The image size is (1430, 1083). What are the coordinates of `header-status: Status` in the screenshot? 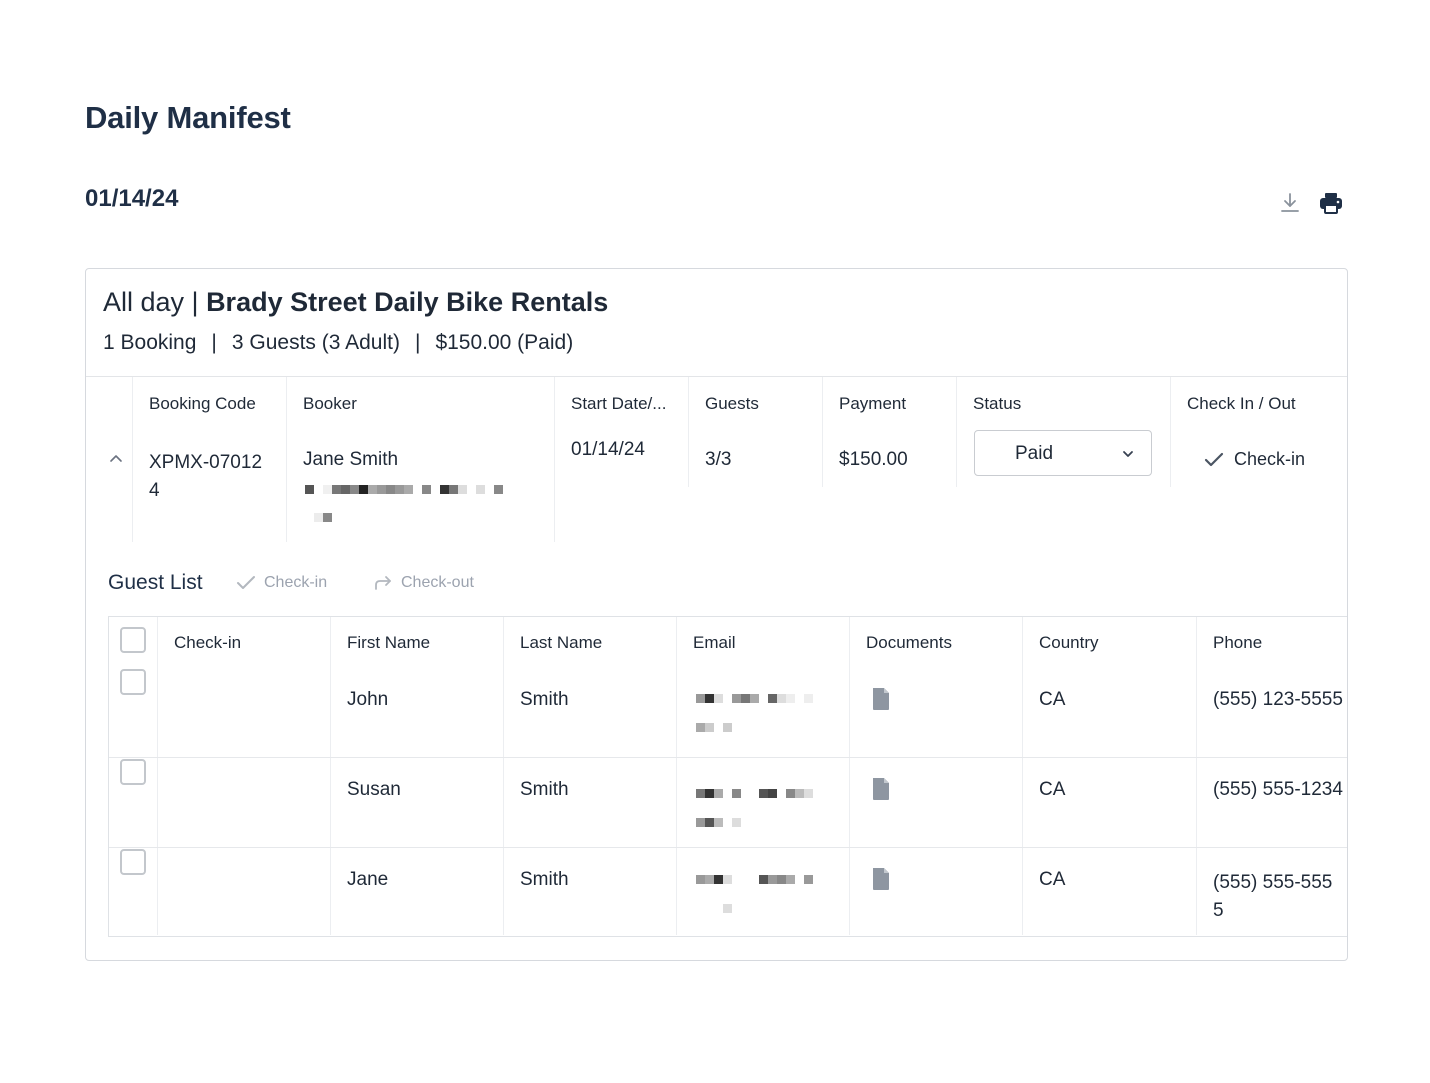 It's located at (997, 404).